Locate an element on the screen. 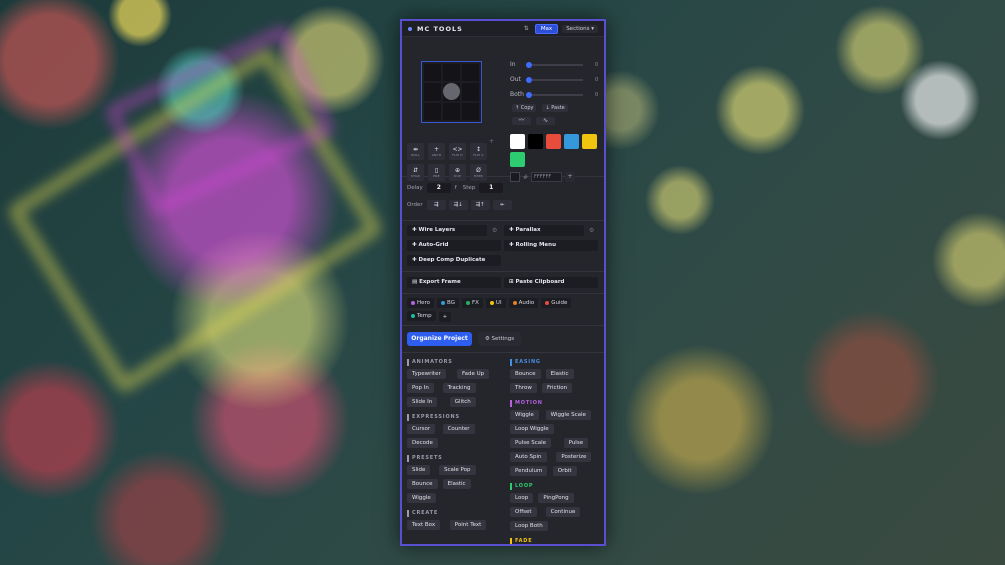 This screenshot has width=1005, height=565. preset-chip: Pulse is located at coordinates (576, 443).